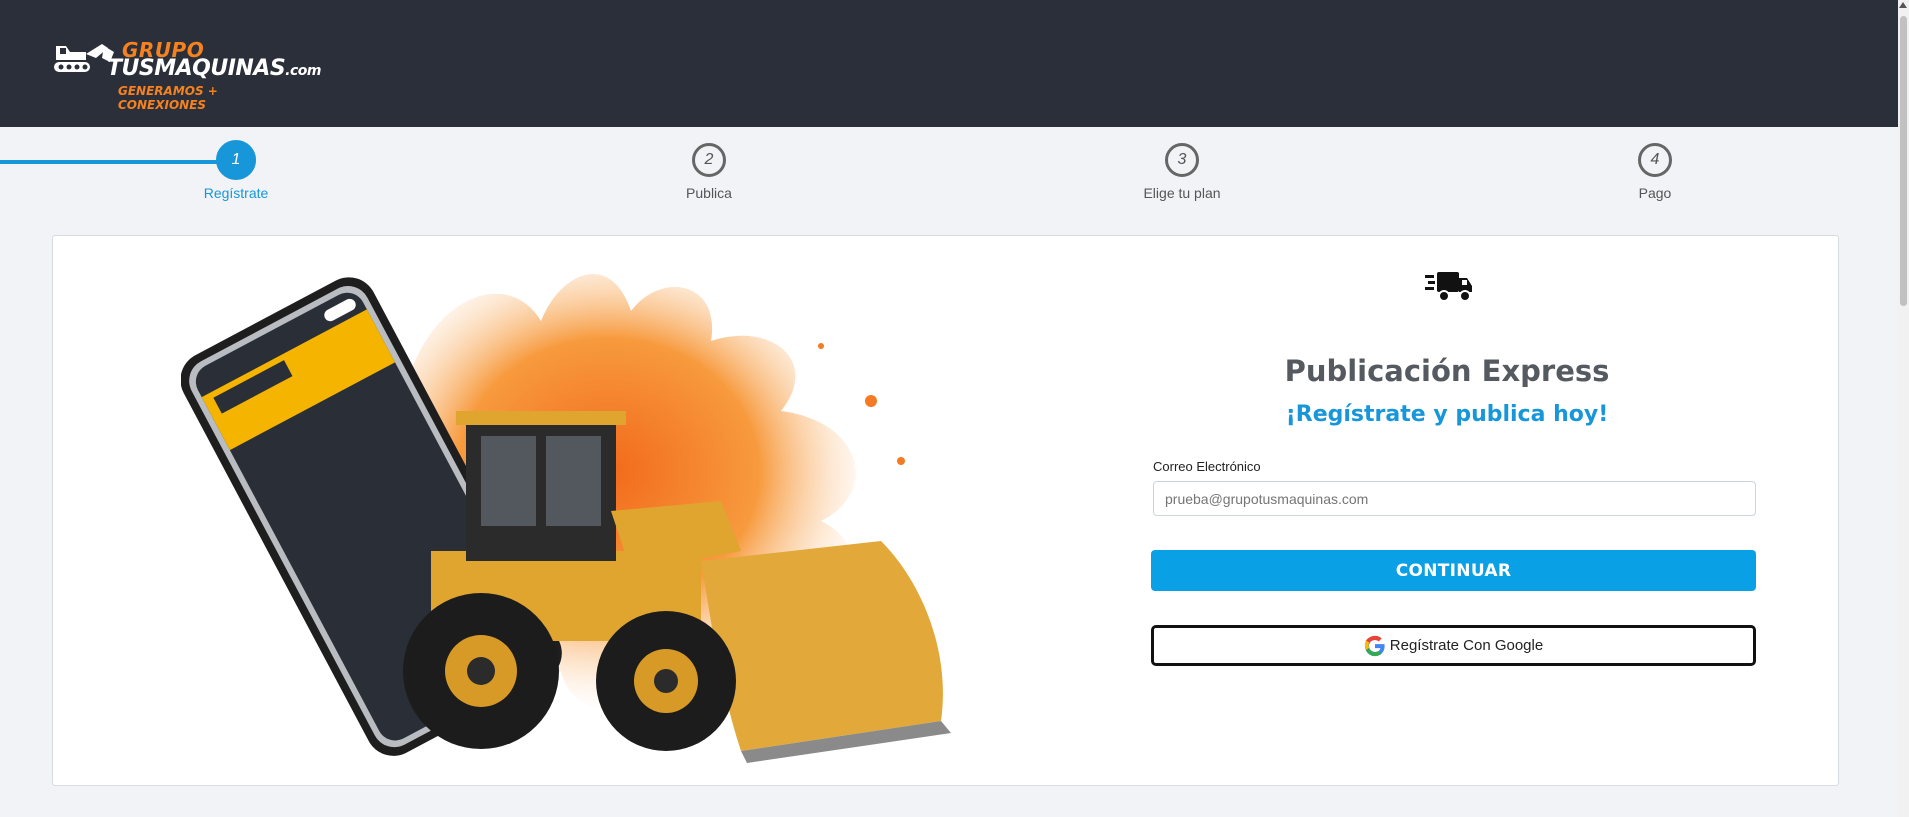 This screenshot has height=817, width=1909. I want to click on email-field, so click(1454, 498).